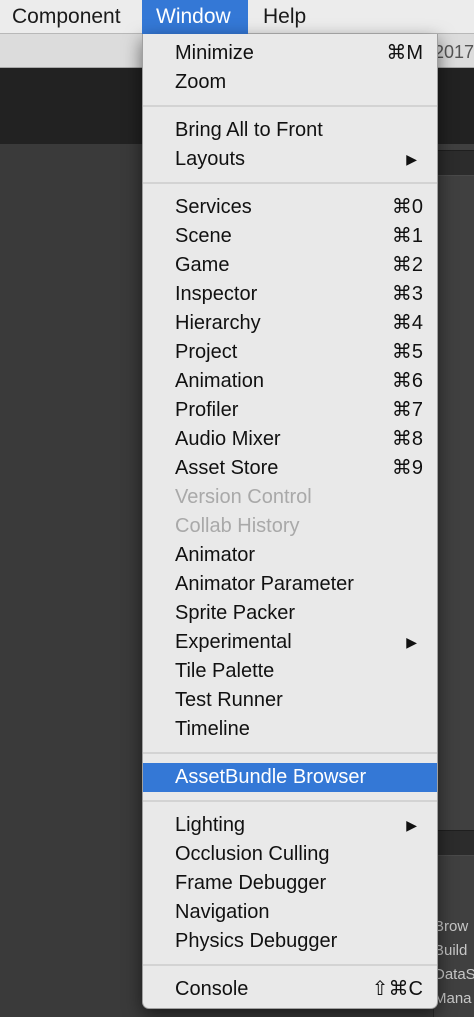  Describe the element at coordinates (290, 989) in the screenshot. I see `menu-item-console: Console ⇧⌘C` at that location.